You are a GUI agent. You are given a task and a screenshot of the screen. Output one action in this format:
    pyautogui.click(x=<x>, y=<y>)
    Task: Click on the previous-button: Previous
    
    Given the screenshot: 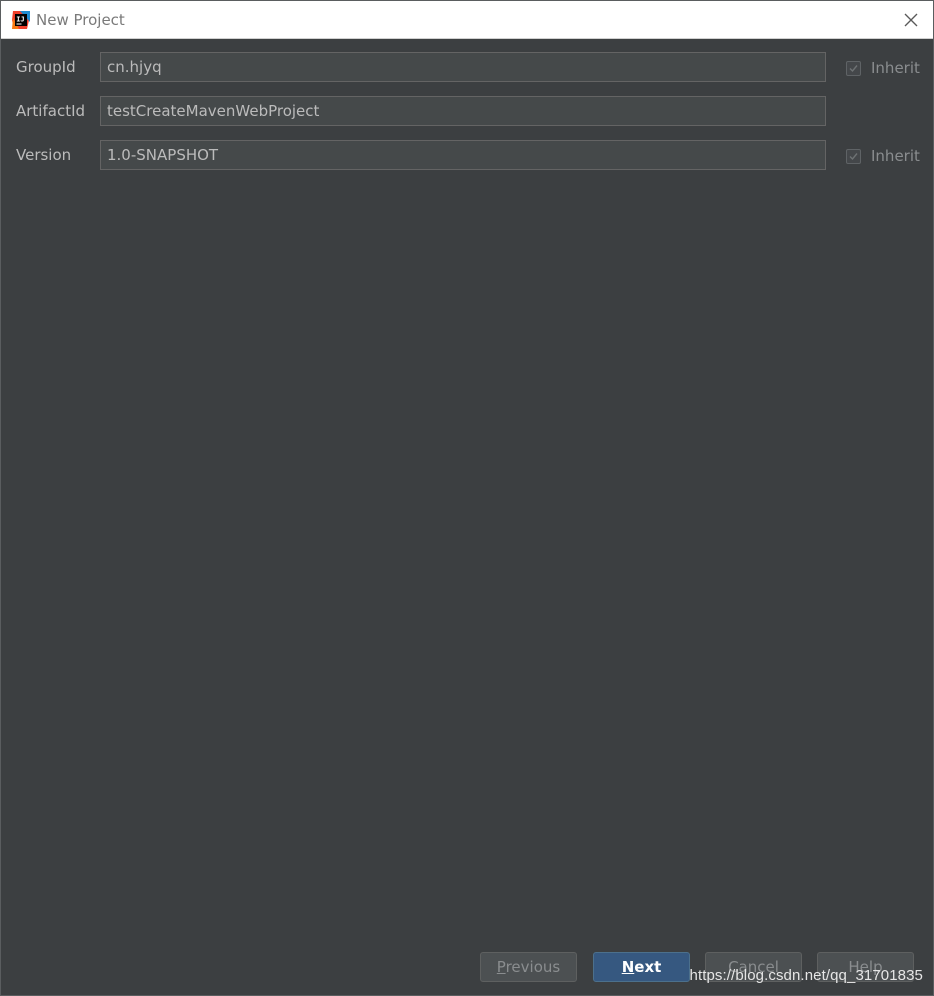 What is the action you would take?
    pyautogui.click(x=528, y=967)
    